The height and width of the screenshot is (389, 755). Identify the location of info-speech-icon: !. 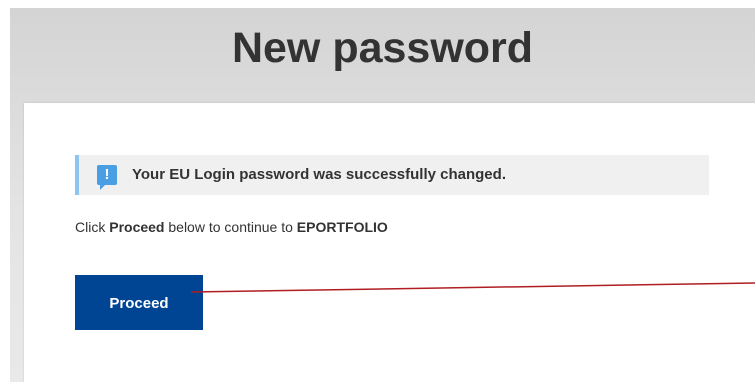
(107, 177).